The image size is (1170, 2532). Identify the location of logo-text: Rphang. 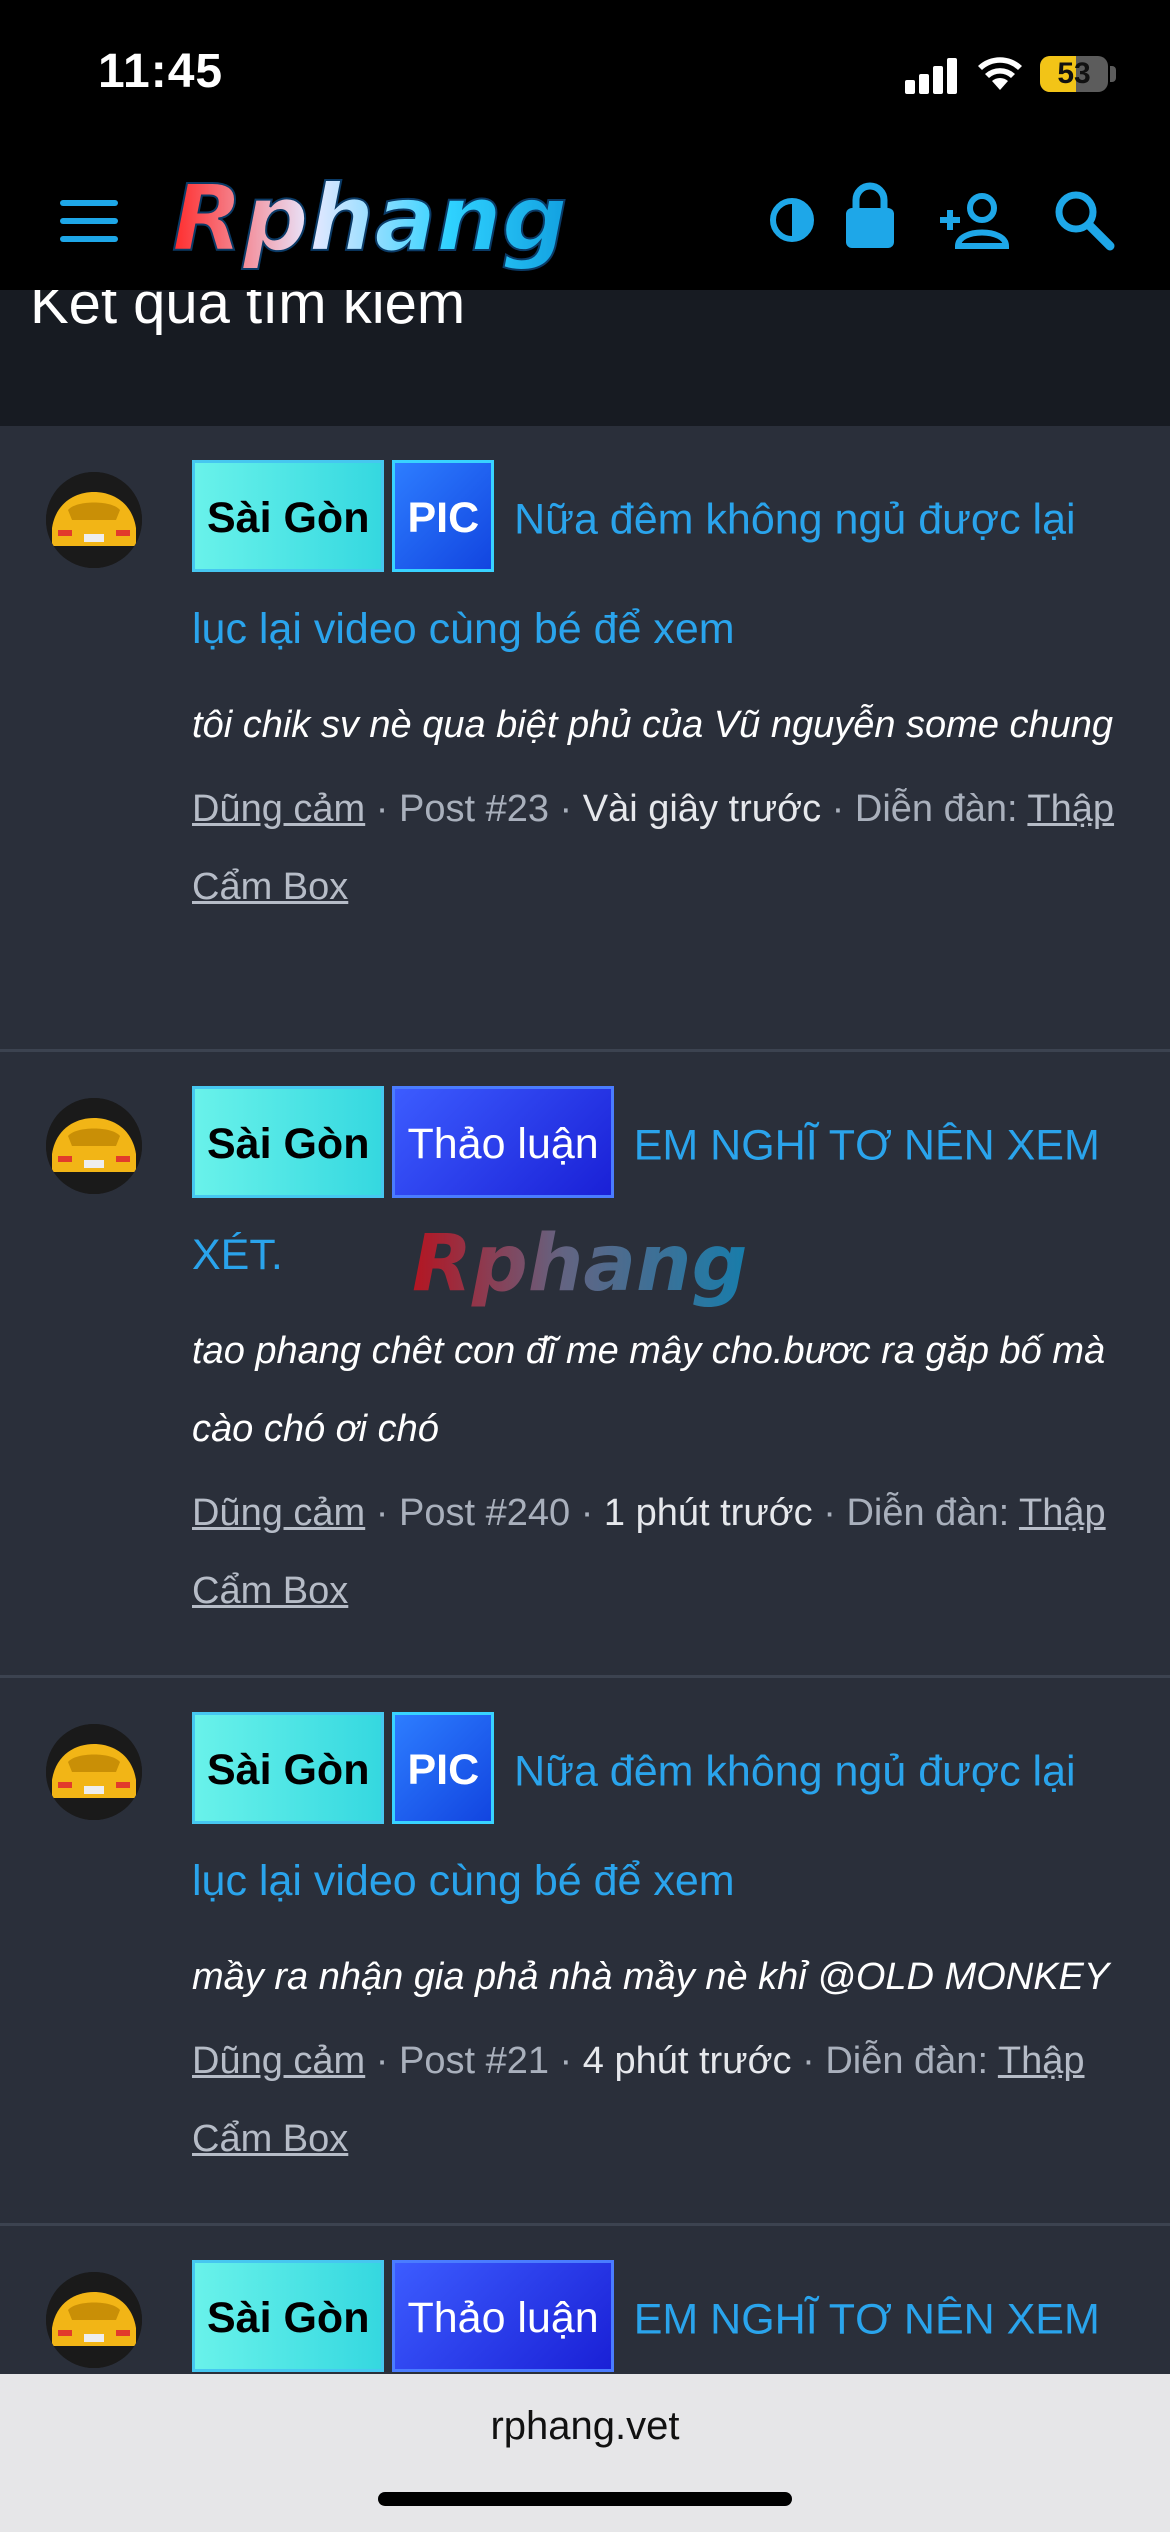
(370, 218).